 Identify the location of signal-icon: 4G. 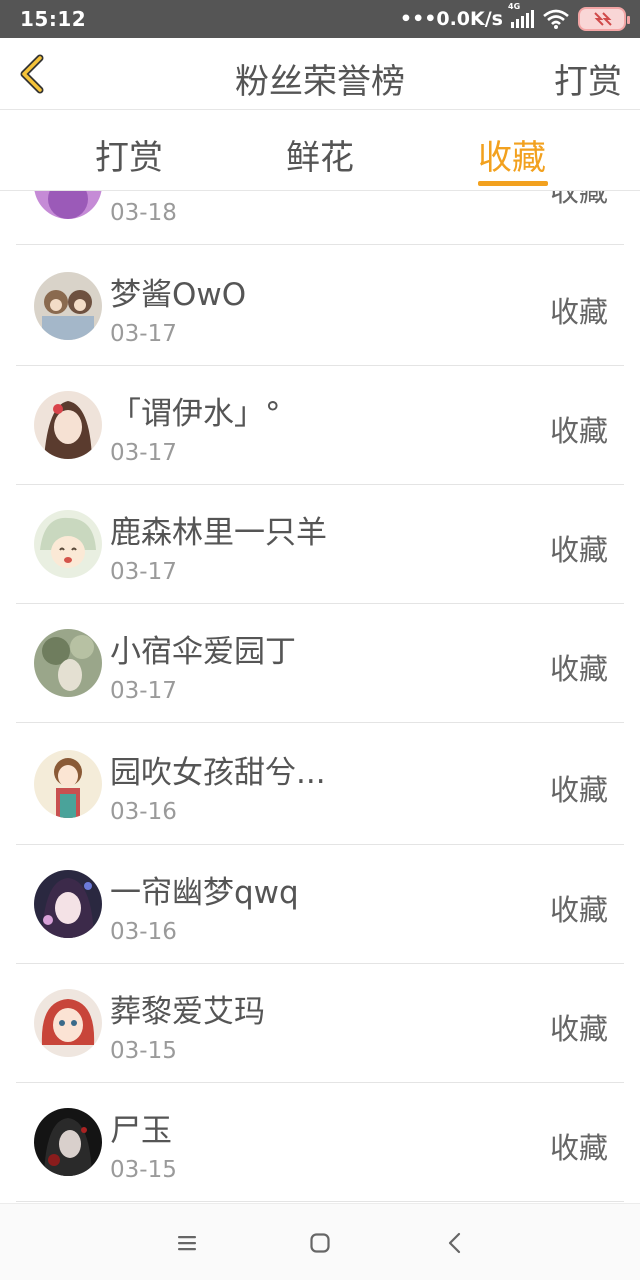
(521, 15).